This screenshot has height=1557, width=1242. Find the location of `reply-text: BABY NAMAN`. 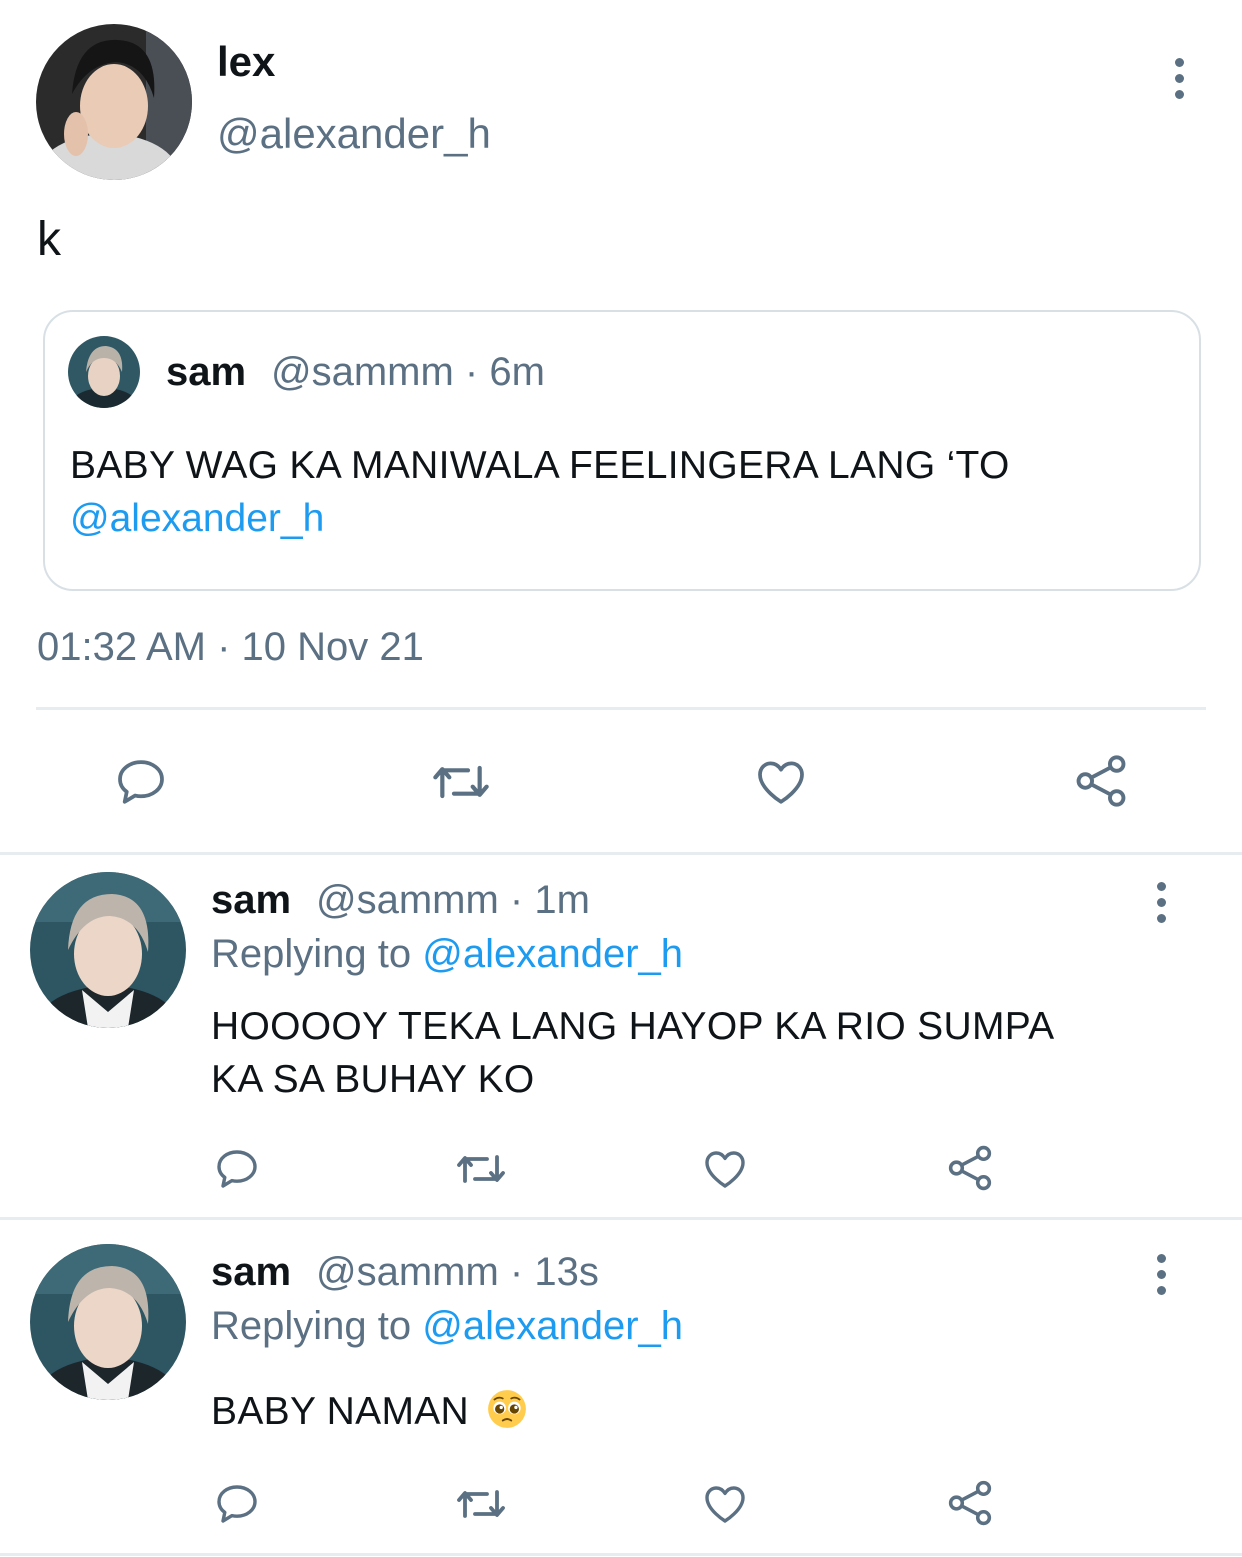

reply-text: BABY NAMAN is located at coordinates (369, 1411).